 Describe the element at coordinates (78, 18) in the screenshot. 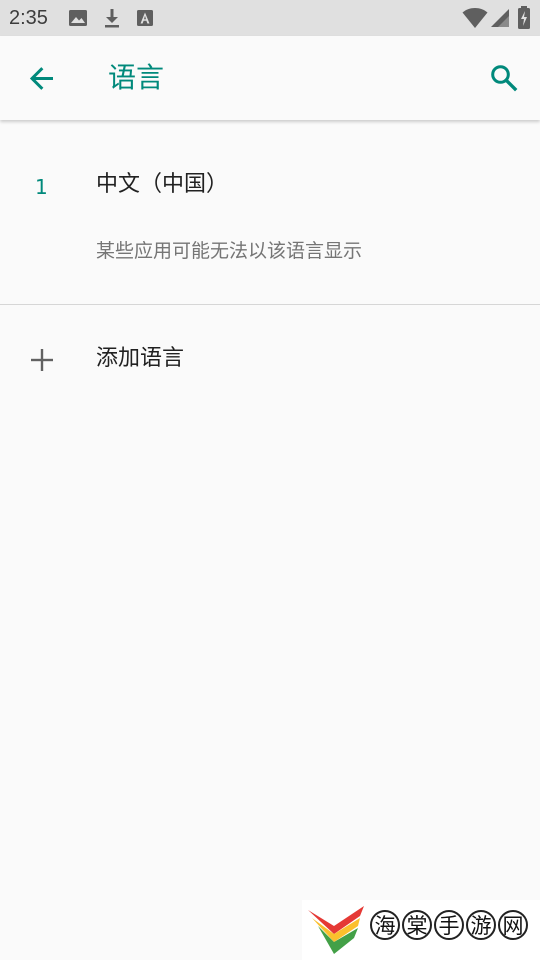

I see `image-icon` at that location.